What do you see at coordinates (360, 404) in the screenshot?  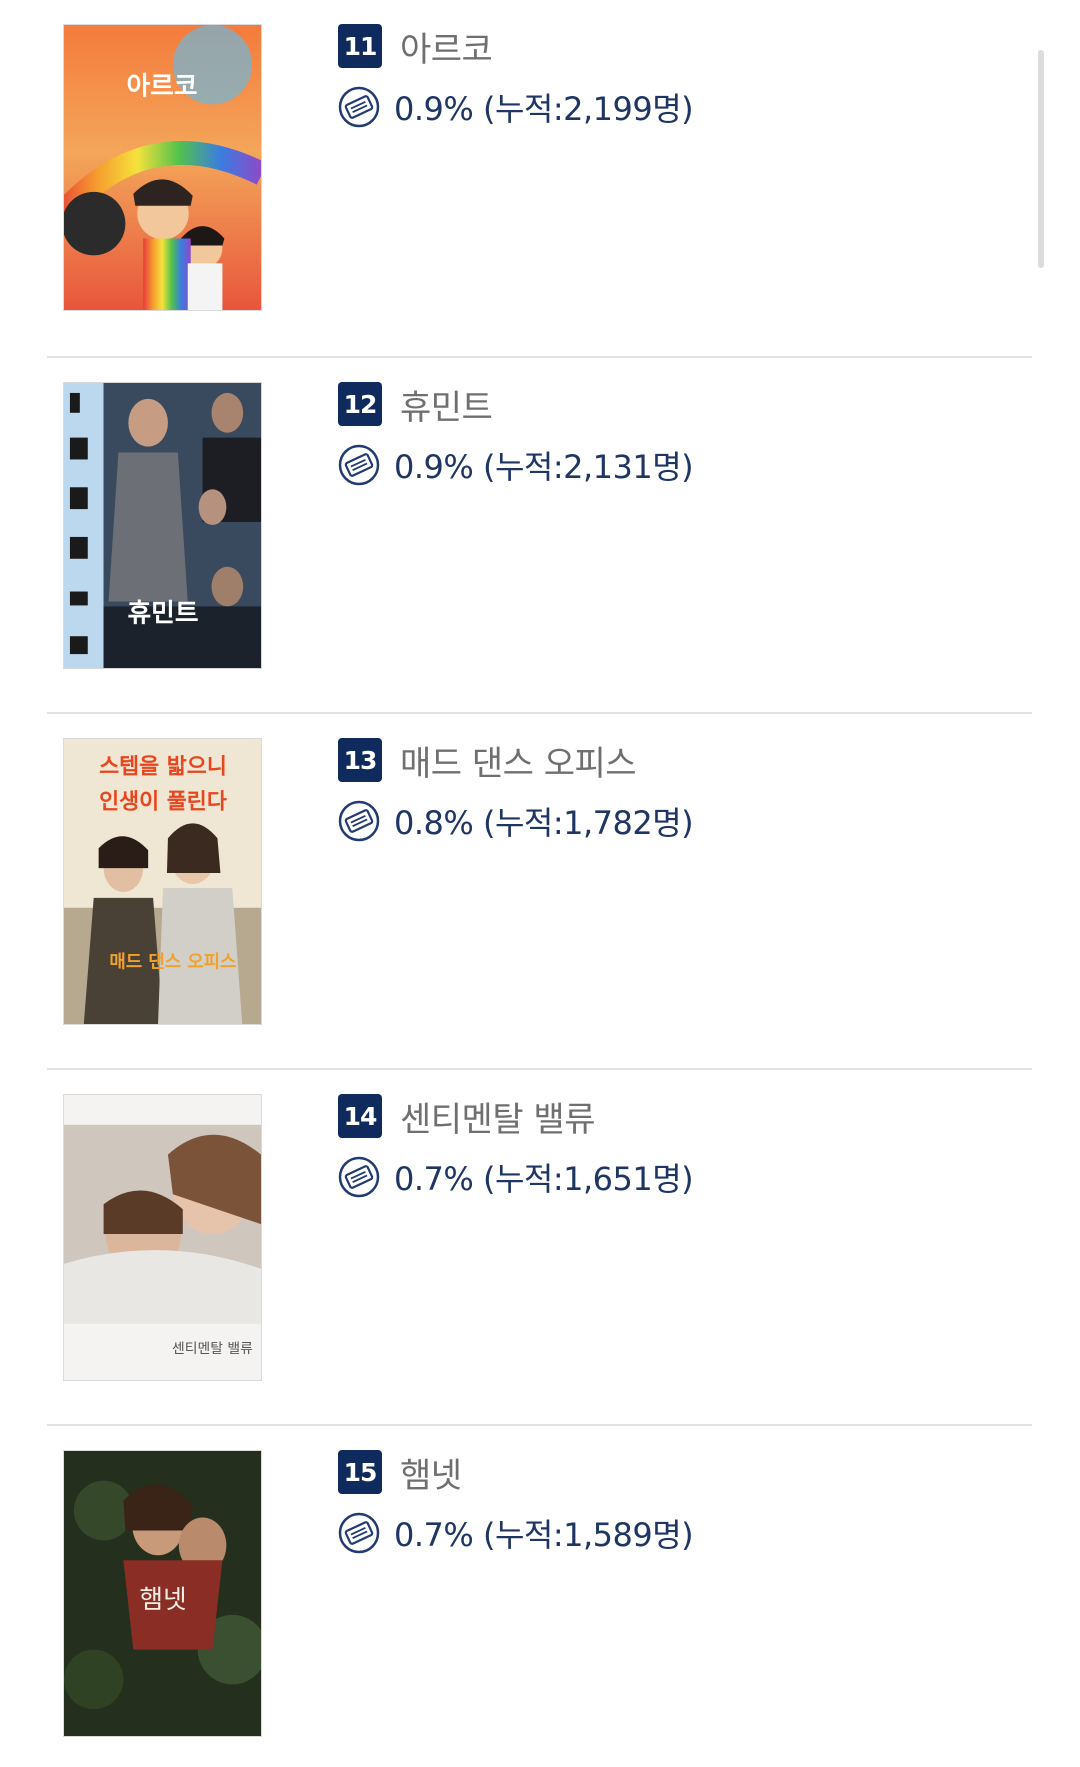 I see `rank-badge: 12` at bounding box center [360, 404].